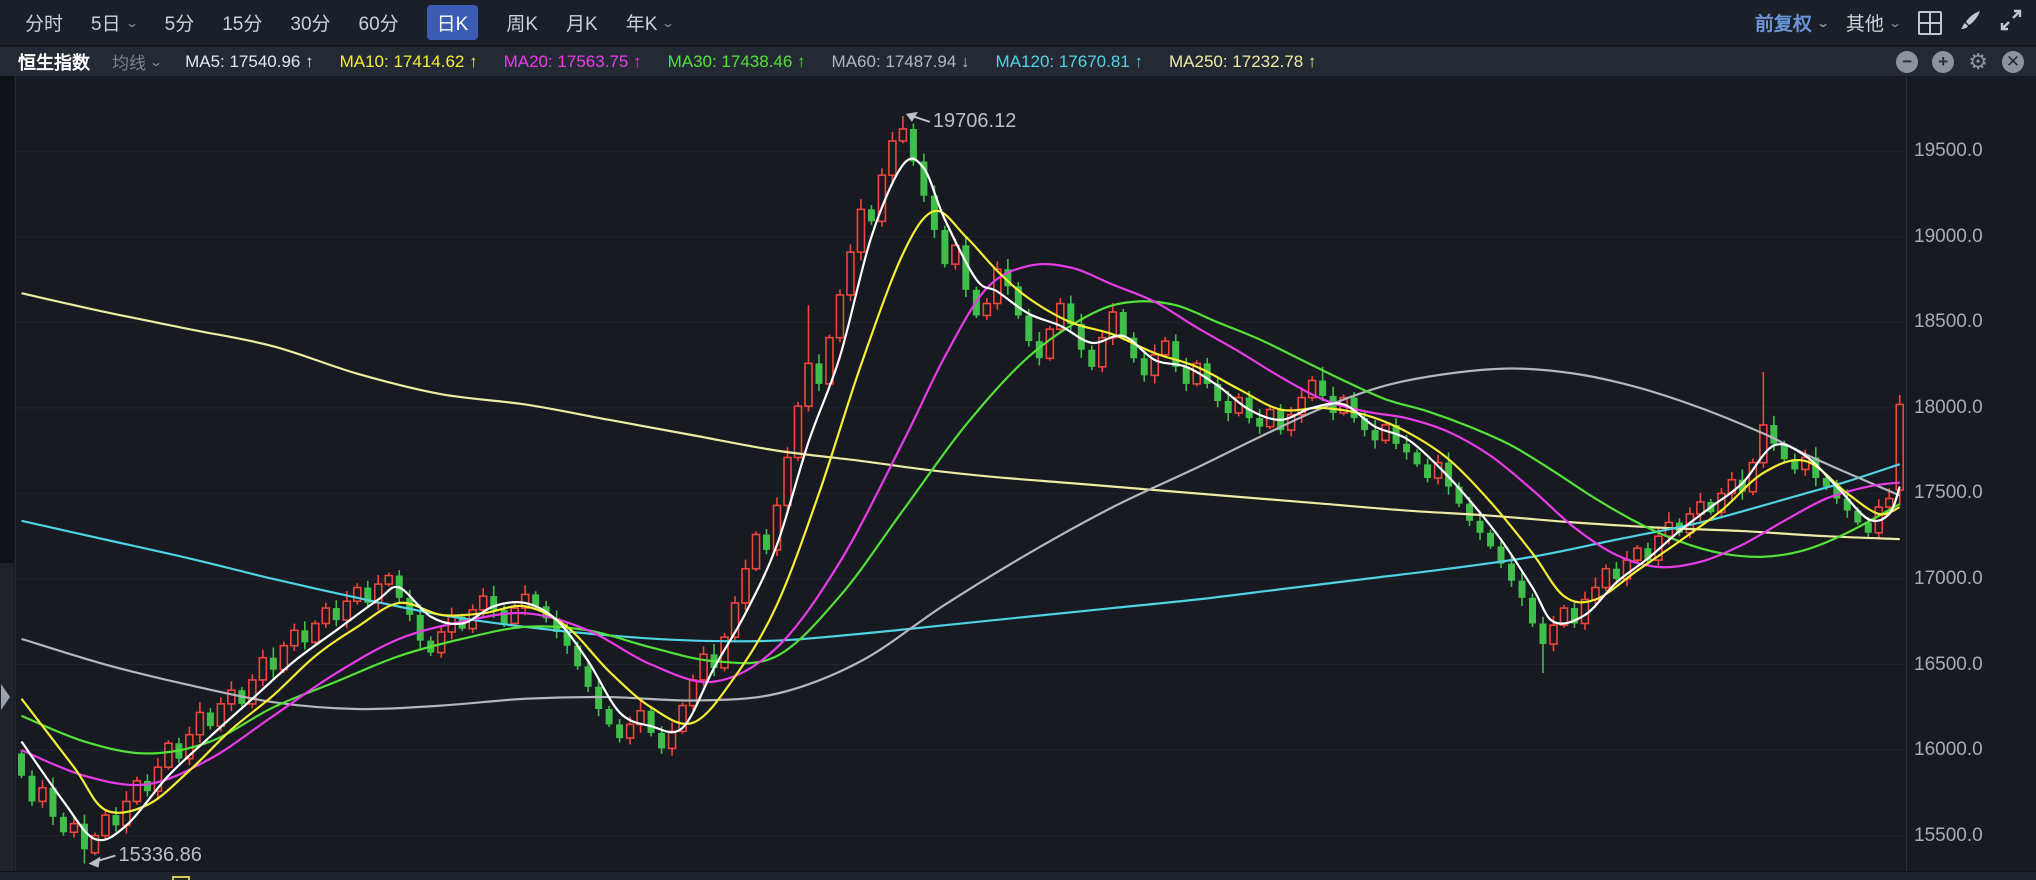 This screenshot has height=880, width=2036. What do you see at coordinates (974, 120) in the screenshot?
I see `price-annotation: 19706.12` at bounding box center [974, 120].